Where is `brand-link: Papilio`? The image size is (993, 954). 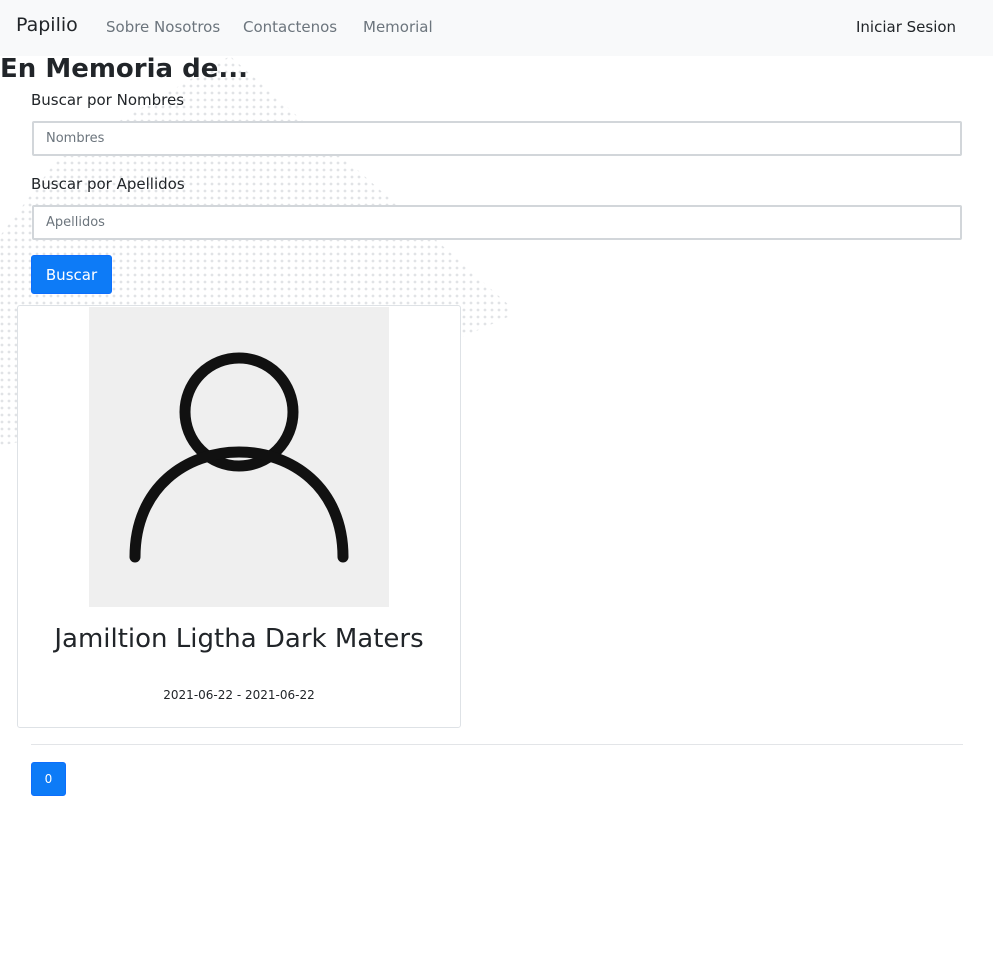
brand-link: Papilio is located at coordinates (47, 25).